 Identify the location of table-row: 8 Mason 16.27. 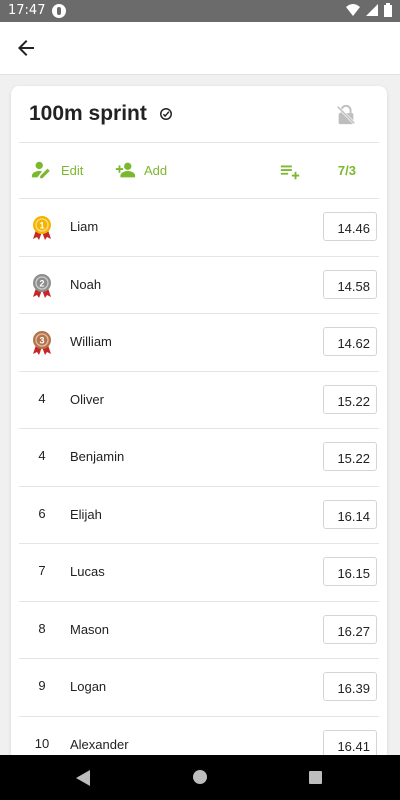
(199, 630).